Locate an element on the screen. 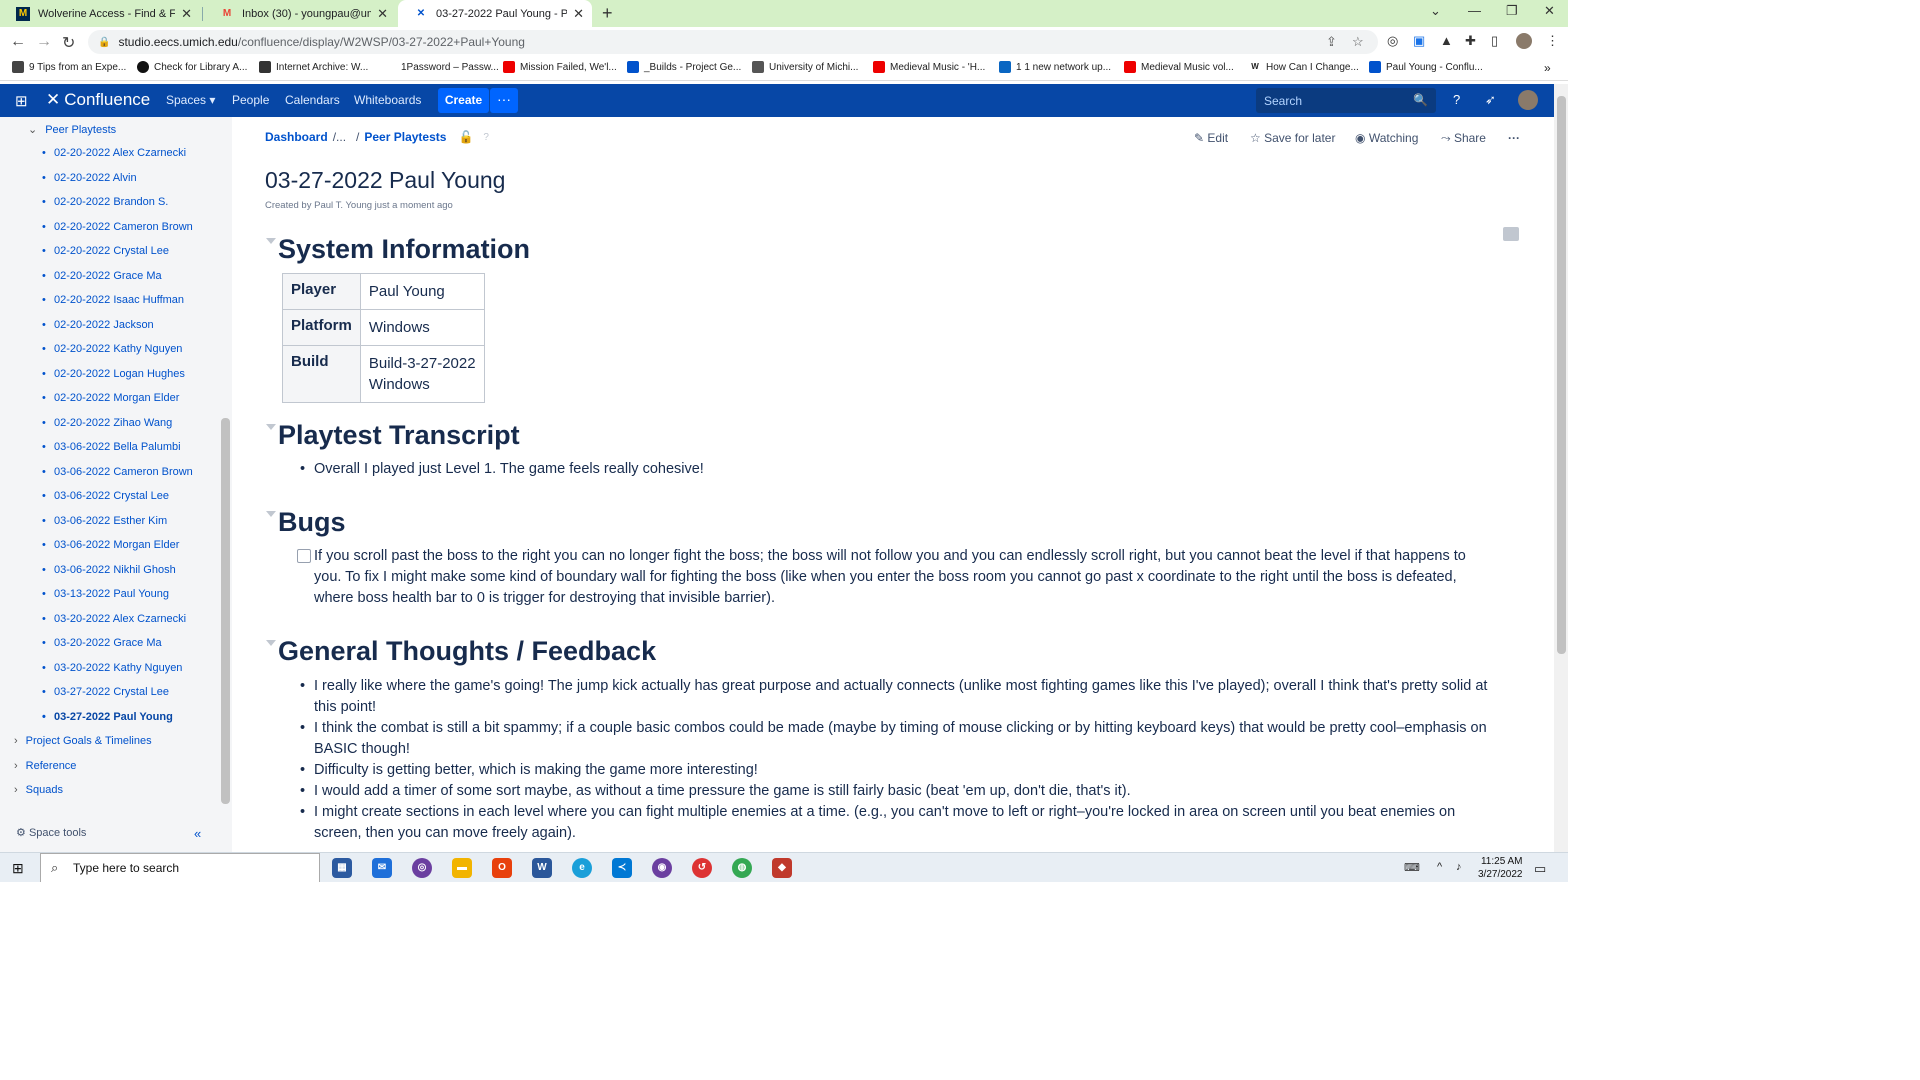  forward-arrow-icon: → is located at coordinates (44, 42).